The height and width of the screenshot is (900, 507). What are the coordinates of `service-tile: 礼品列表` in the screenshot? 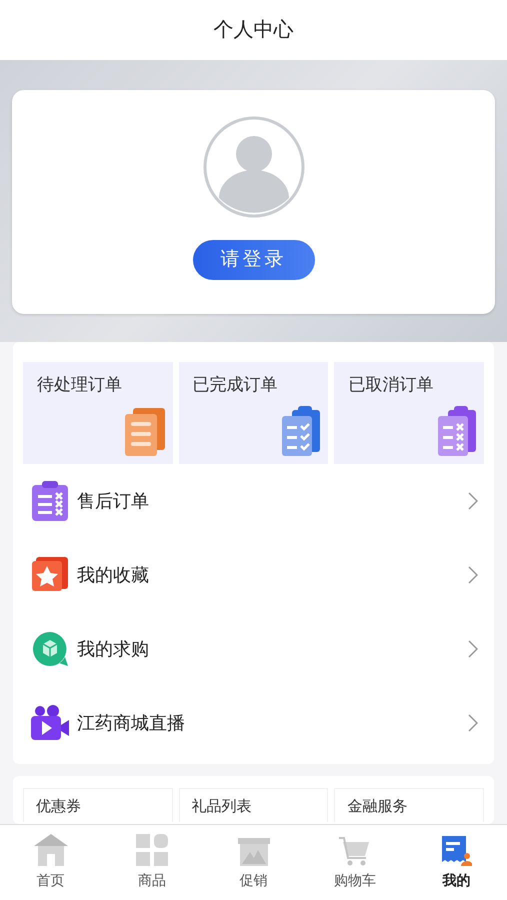 It's located at (253, 805).